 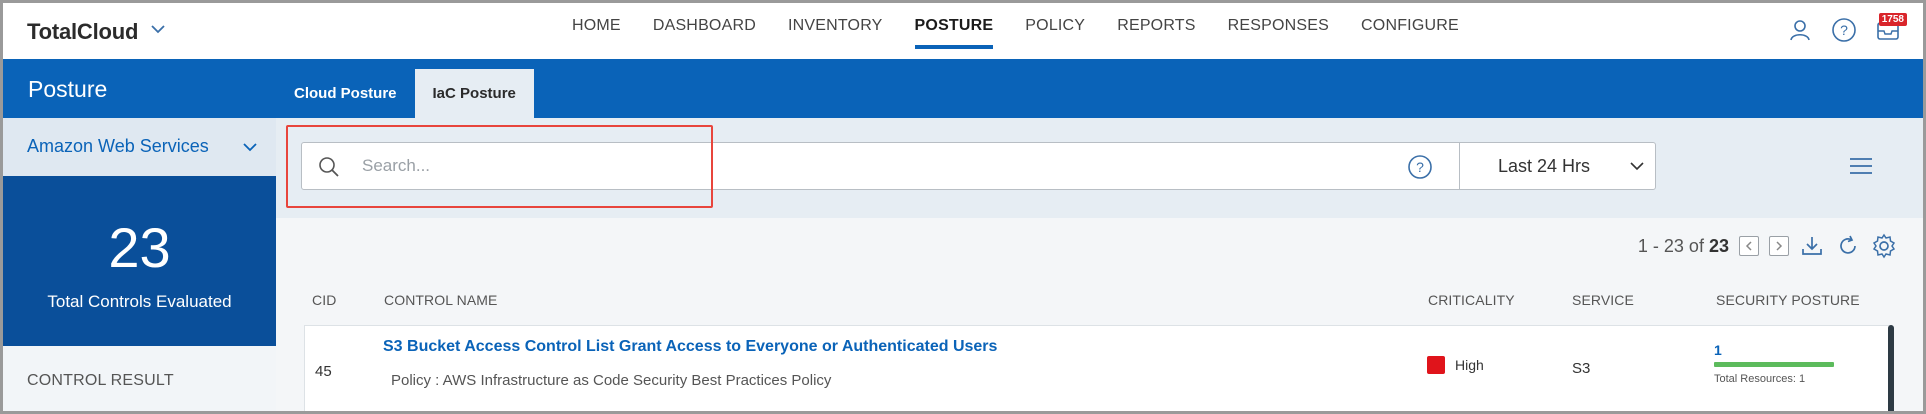 I want to click on settings-icon, so click(x=1884, y=246).